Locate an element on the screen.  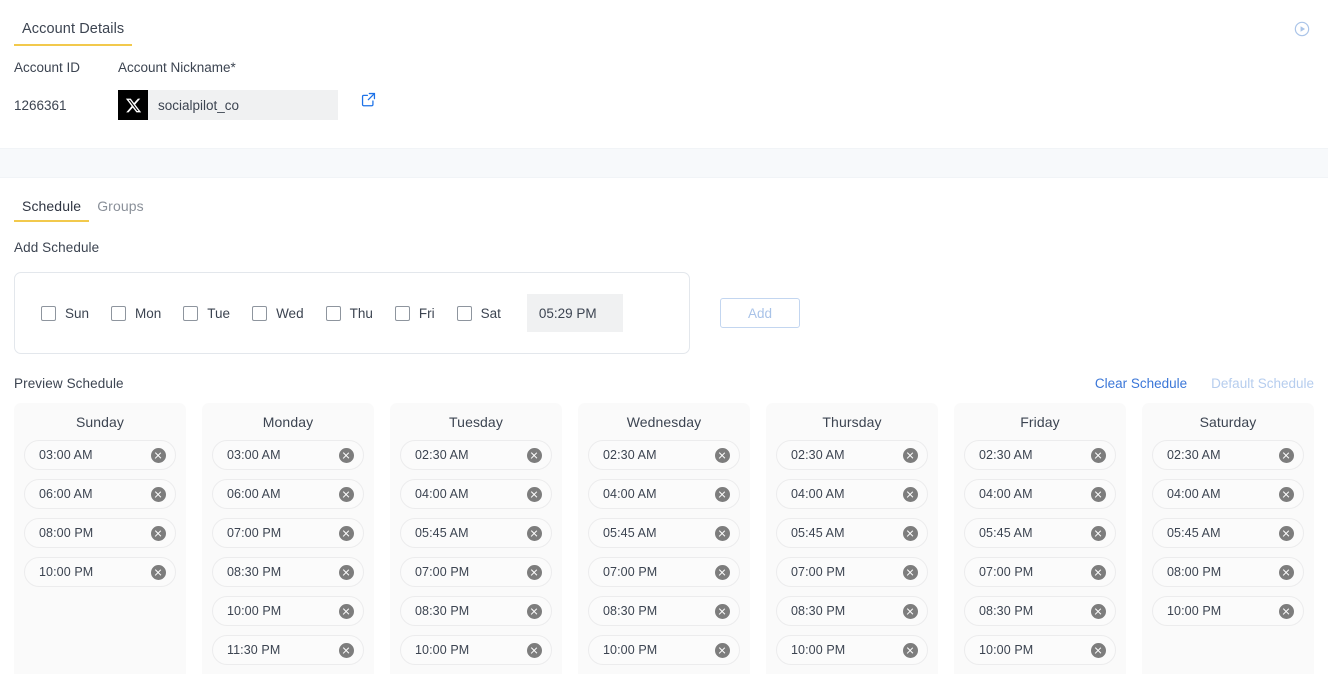
checkbox-box-sun is located at coordinates (48, 313).